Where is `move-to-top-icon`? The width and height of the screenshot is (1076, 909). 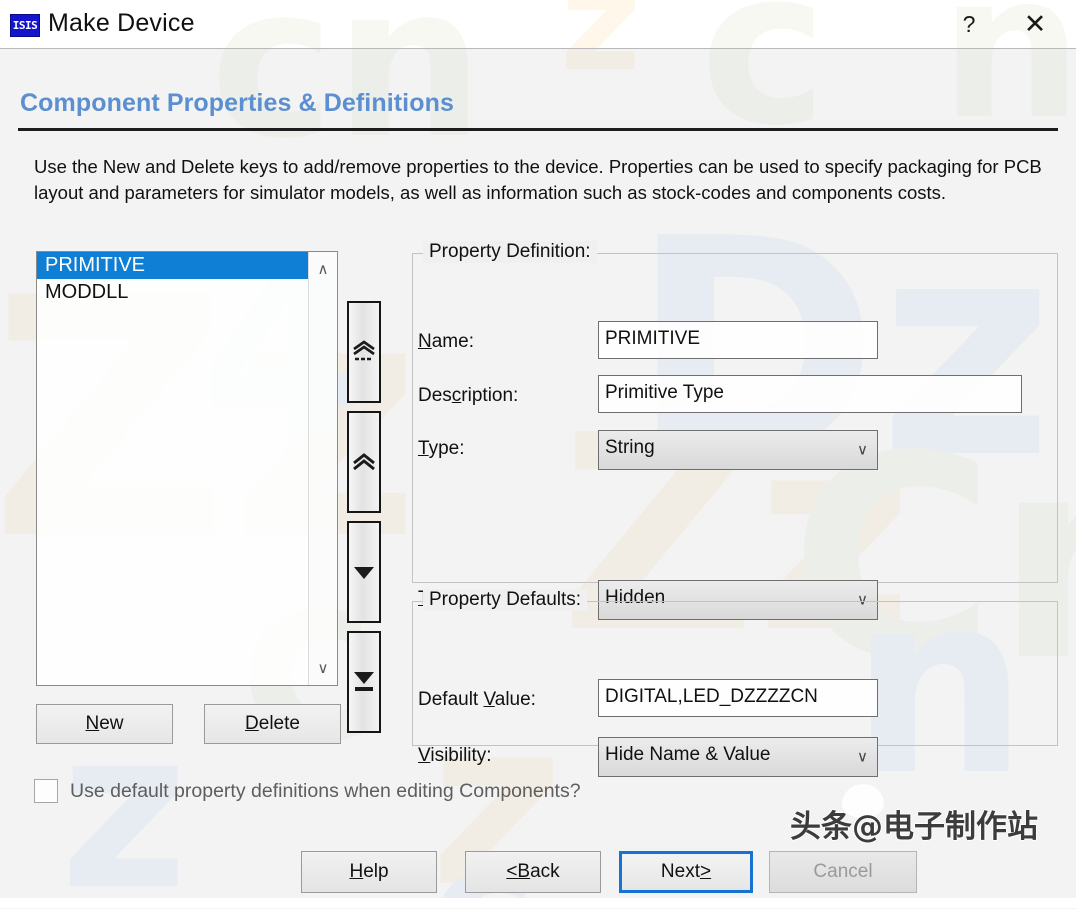 move-to-top-icon is located at coordinates (364, 352).